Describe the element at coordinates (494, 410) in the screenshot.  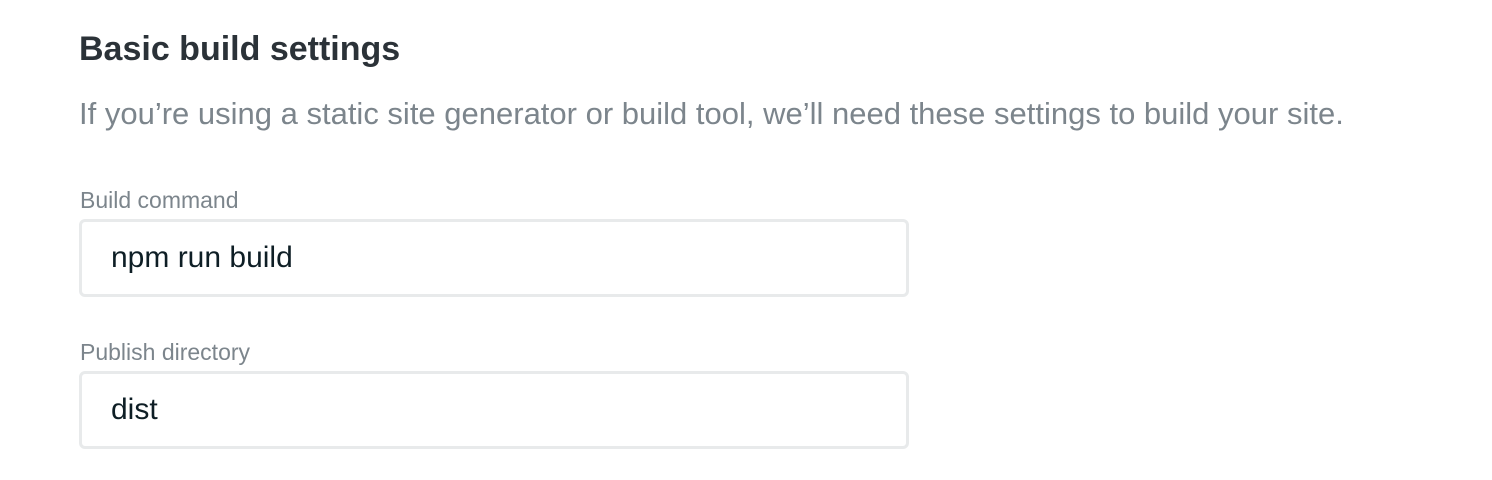
I see `publish-directory-input` at that location.